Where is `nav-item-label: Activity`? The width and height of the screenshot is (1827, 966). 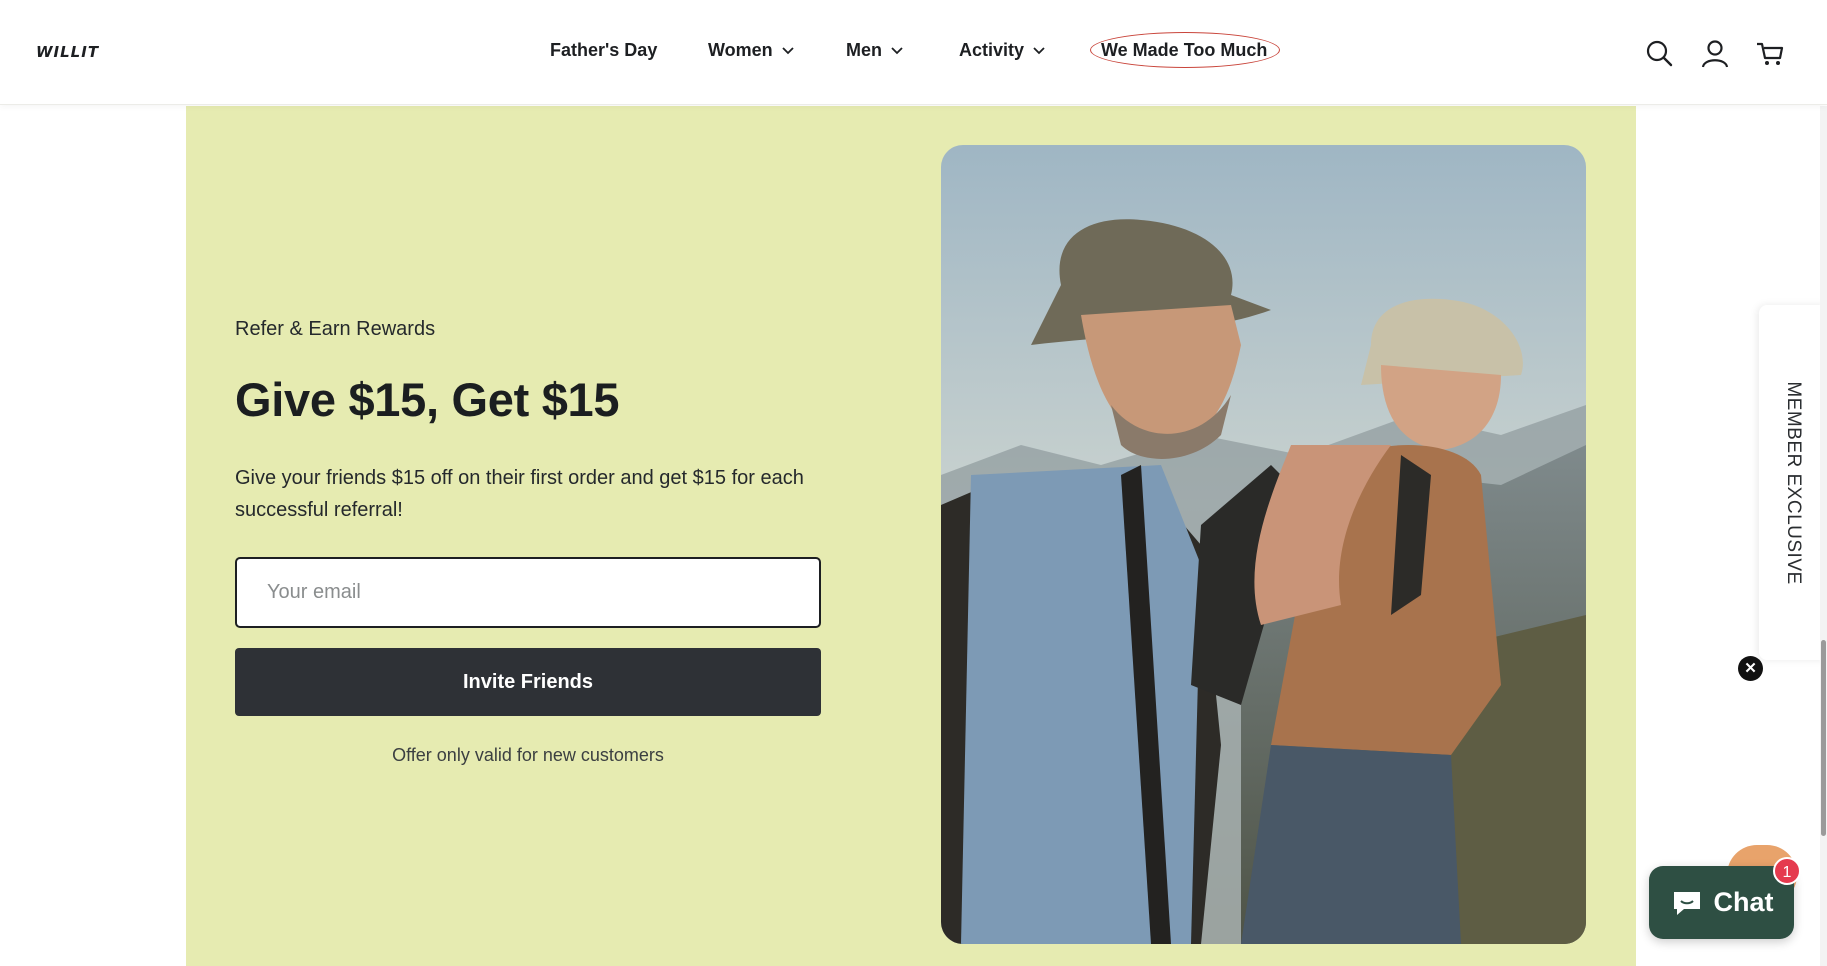
nav-item-label: Activity is located at coordinates (992, 49).